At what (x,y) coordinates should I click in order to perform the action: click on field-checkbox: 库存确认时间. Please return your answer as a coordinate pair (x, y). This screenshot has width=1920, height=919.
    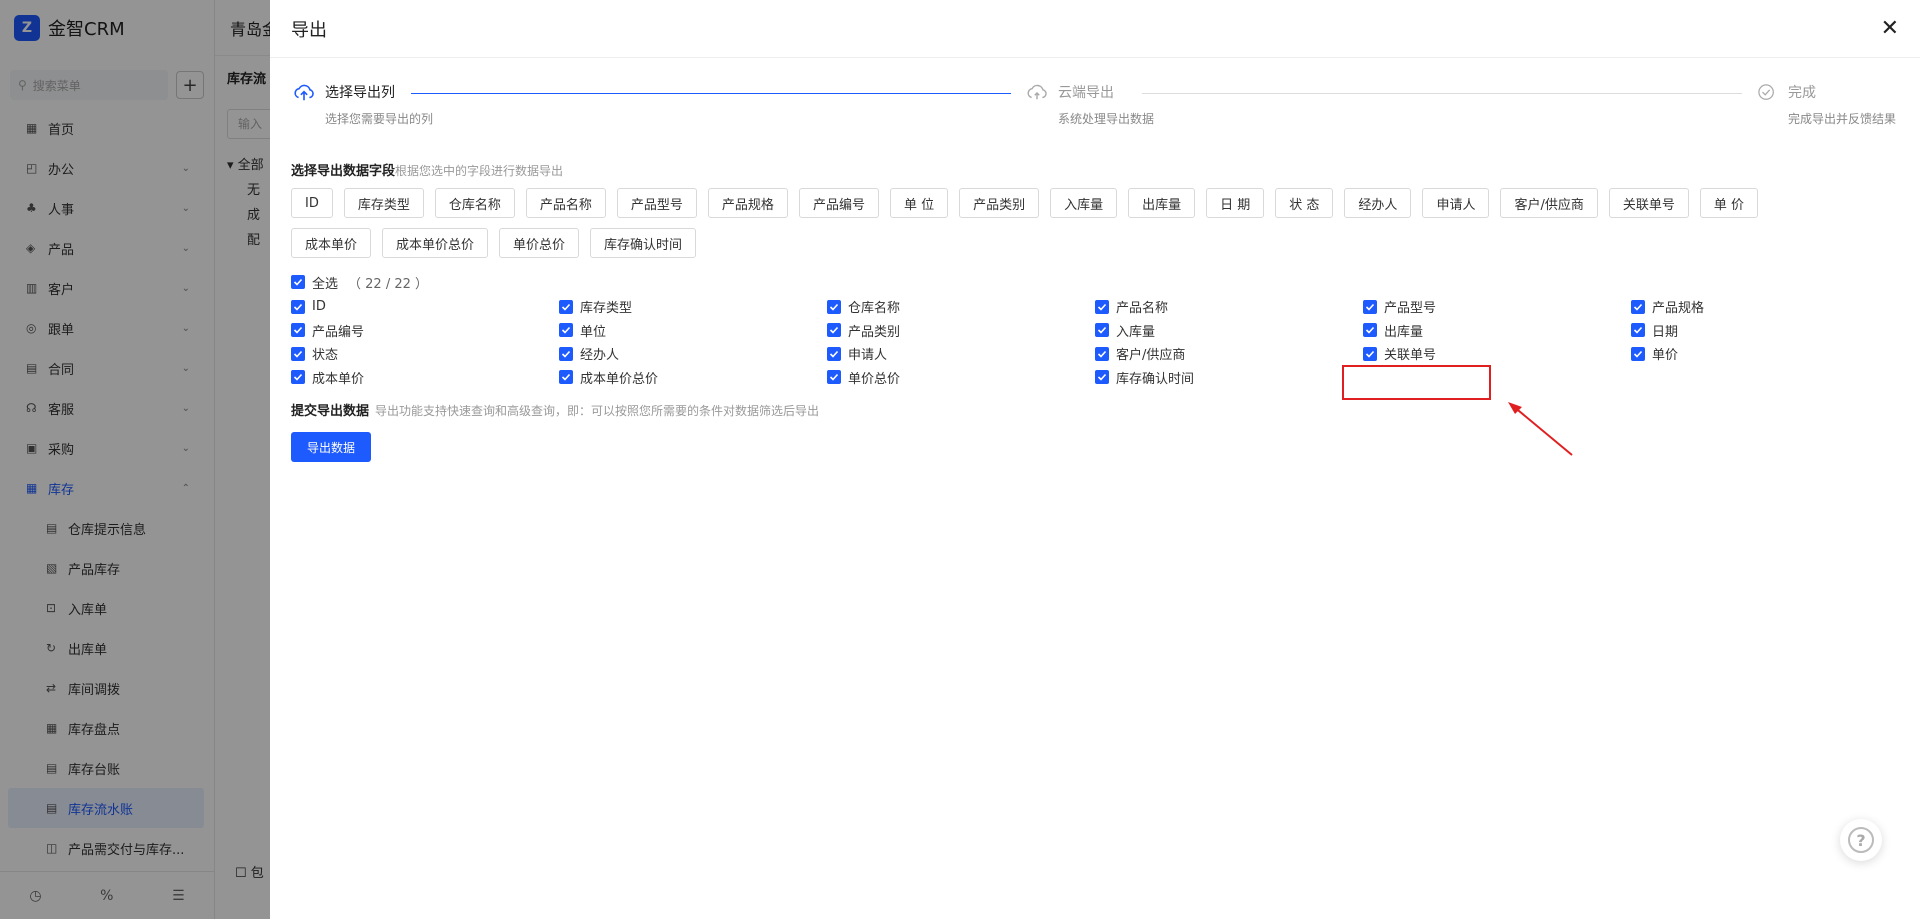
    Looking at the image, I should click on (1229, 378).